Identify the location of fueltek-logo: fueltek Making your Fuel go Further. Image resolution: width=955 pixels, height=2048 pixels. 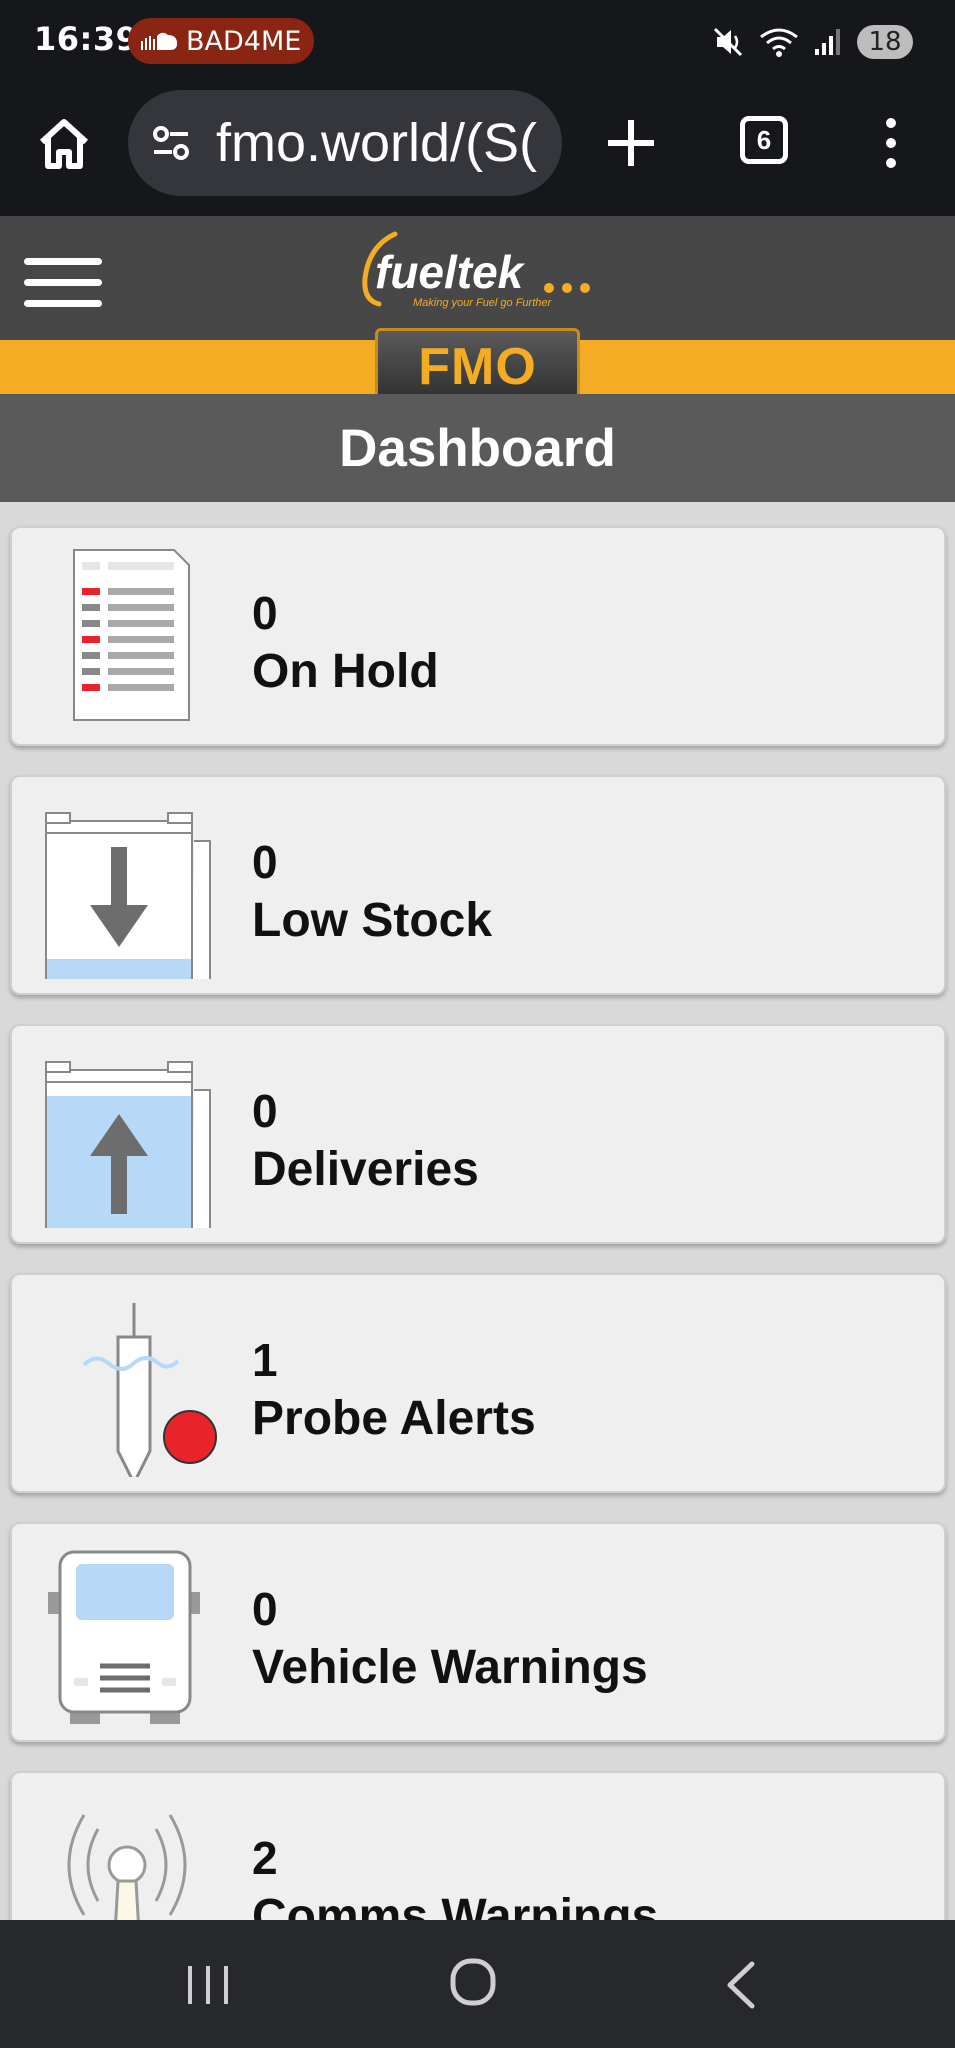
(476, 270).